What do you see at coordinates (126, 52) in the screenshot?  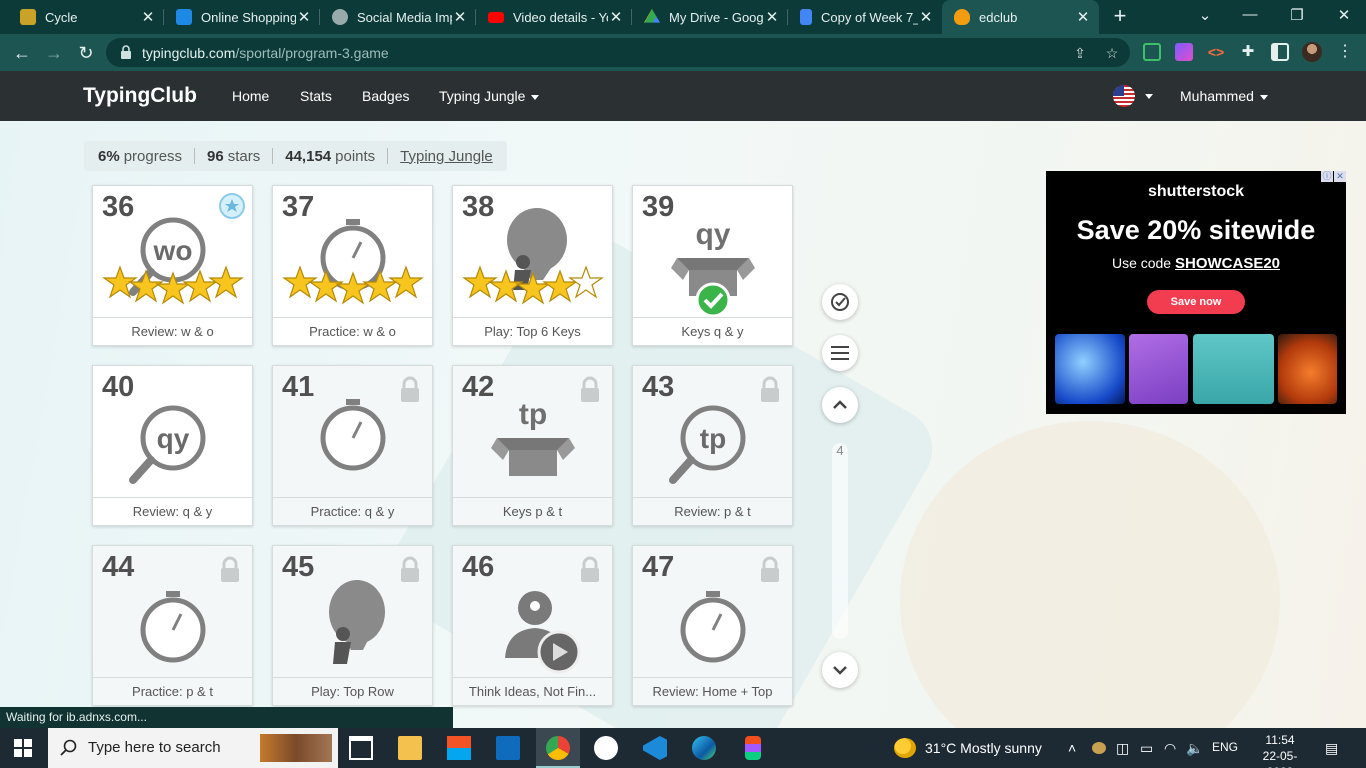 I see `lock-icon` at bounding box center [126, 52].